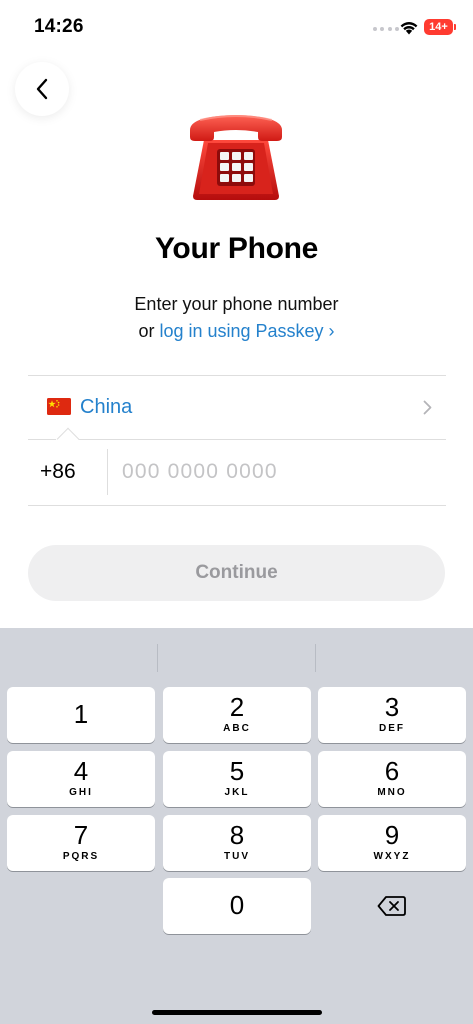 Image resolution: width=473 pixels, height=1024 pixels. I want to click on chevron-left-icon, so click(42, 89).